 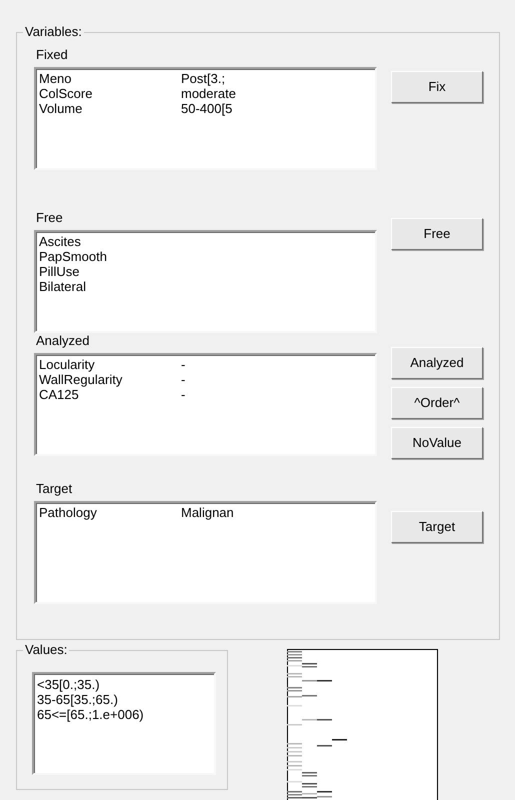 I want to click on variable-value: Malignan, so click(x=207, y=512).